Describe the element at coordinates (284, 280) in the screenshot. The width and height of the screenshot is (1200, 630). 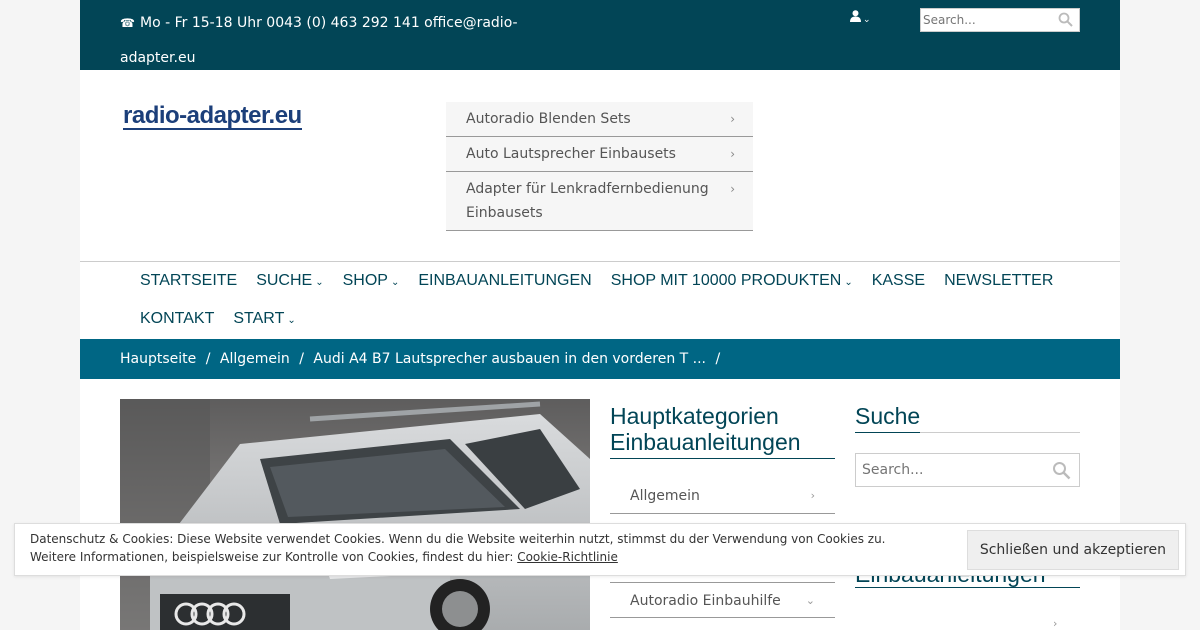
I see `nav-label: SUCHE` at that location.